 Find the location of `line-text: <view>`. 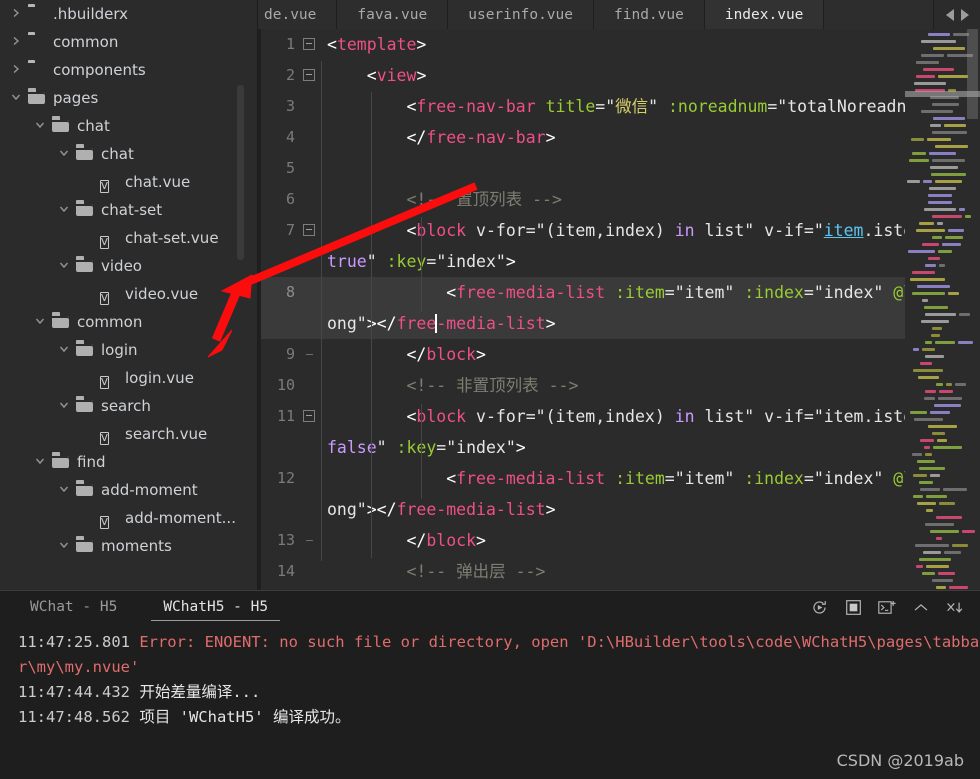

line-text: <view> is located at coordinates (649, 75).